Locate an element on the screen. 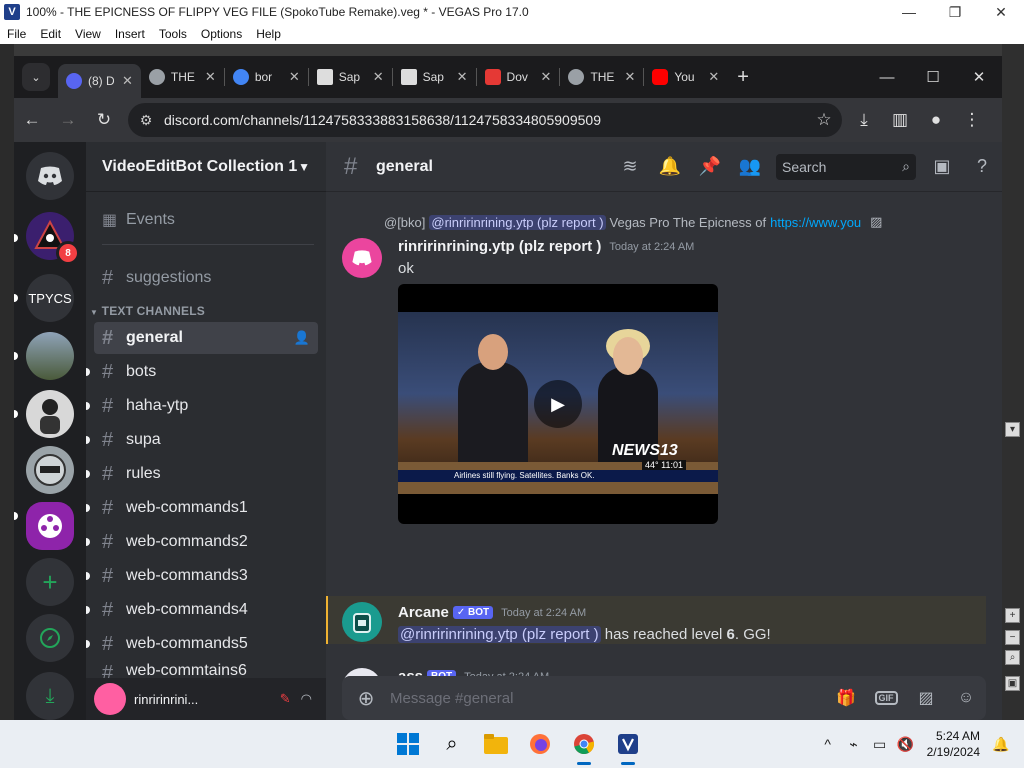  tab-google: bor ✕ is located at coordinates (266, 77).